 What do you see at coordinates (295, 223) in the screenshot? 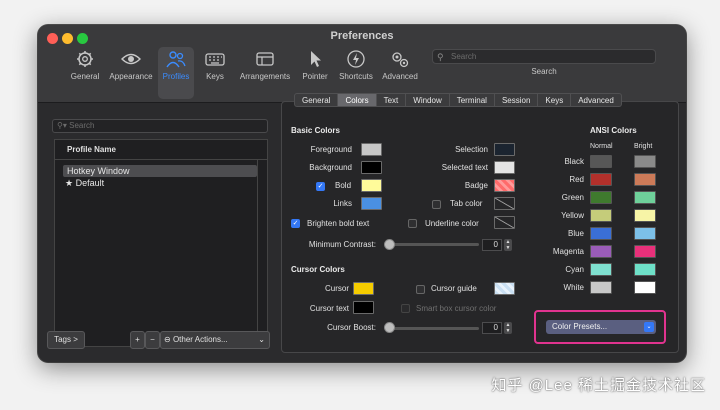
I see `brighten-bold-checkbox: ✓` at bounding box center [295, 223].